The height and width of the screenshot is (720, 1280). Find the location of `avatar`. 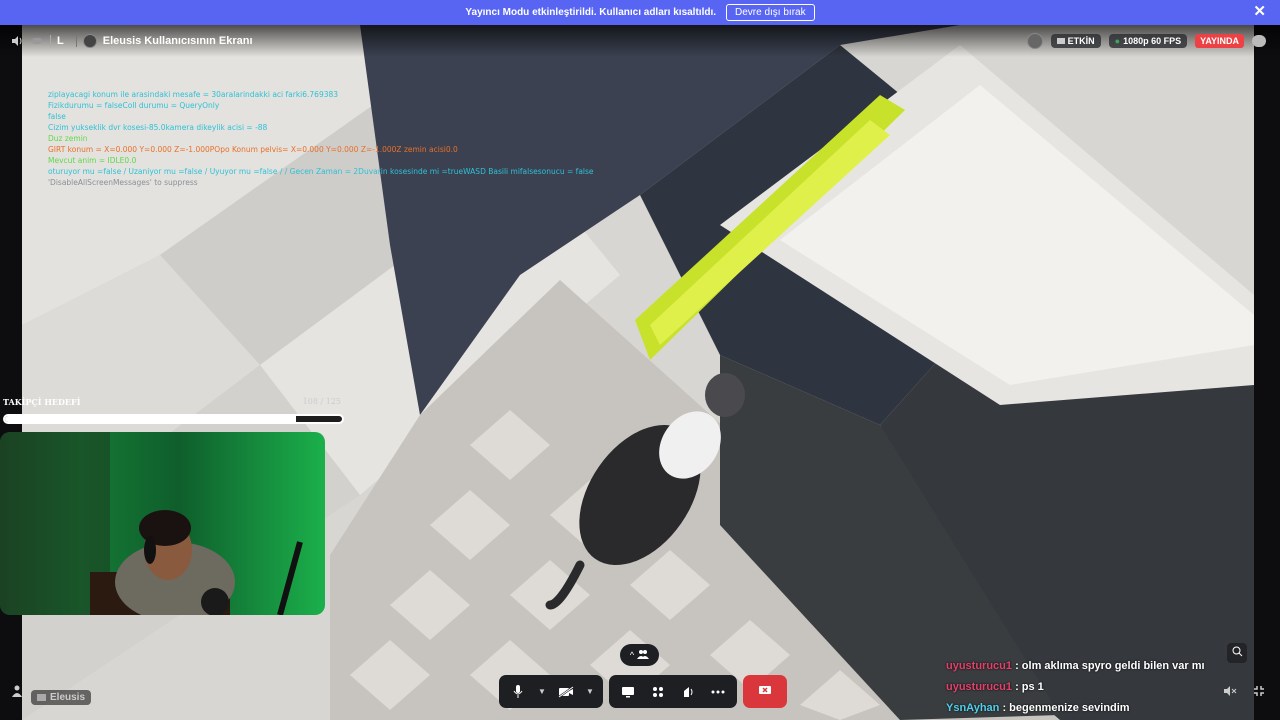

avatar is located at coordinates (89, 41).